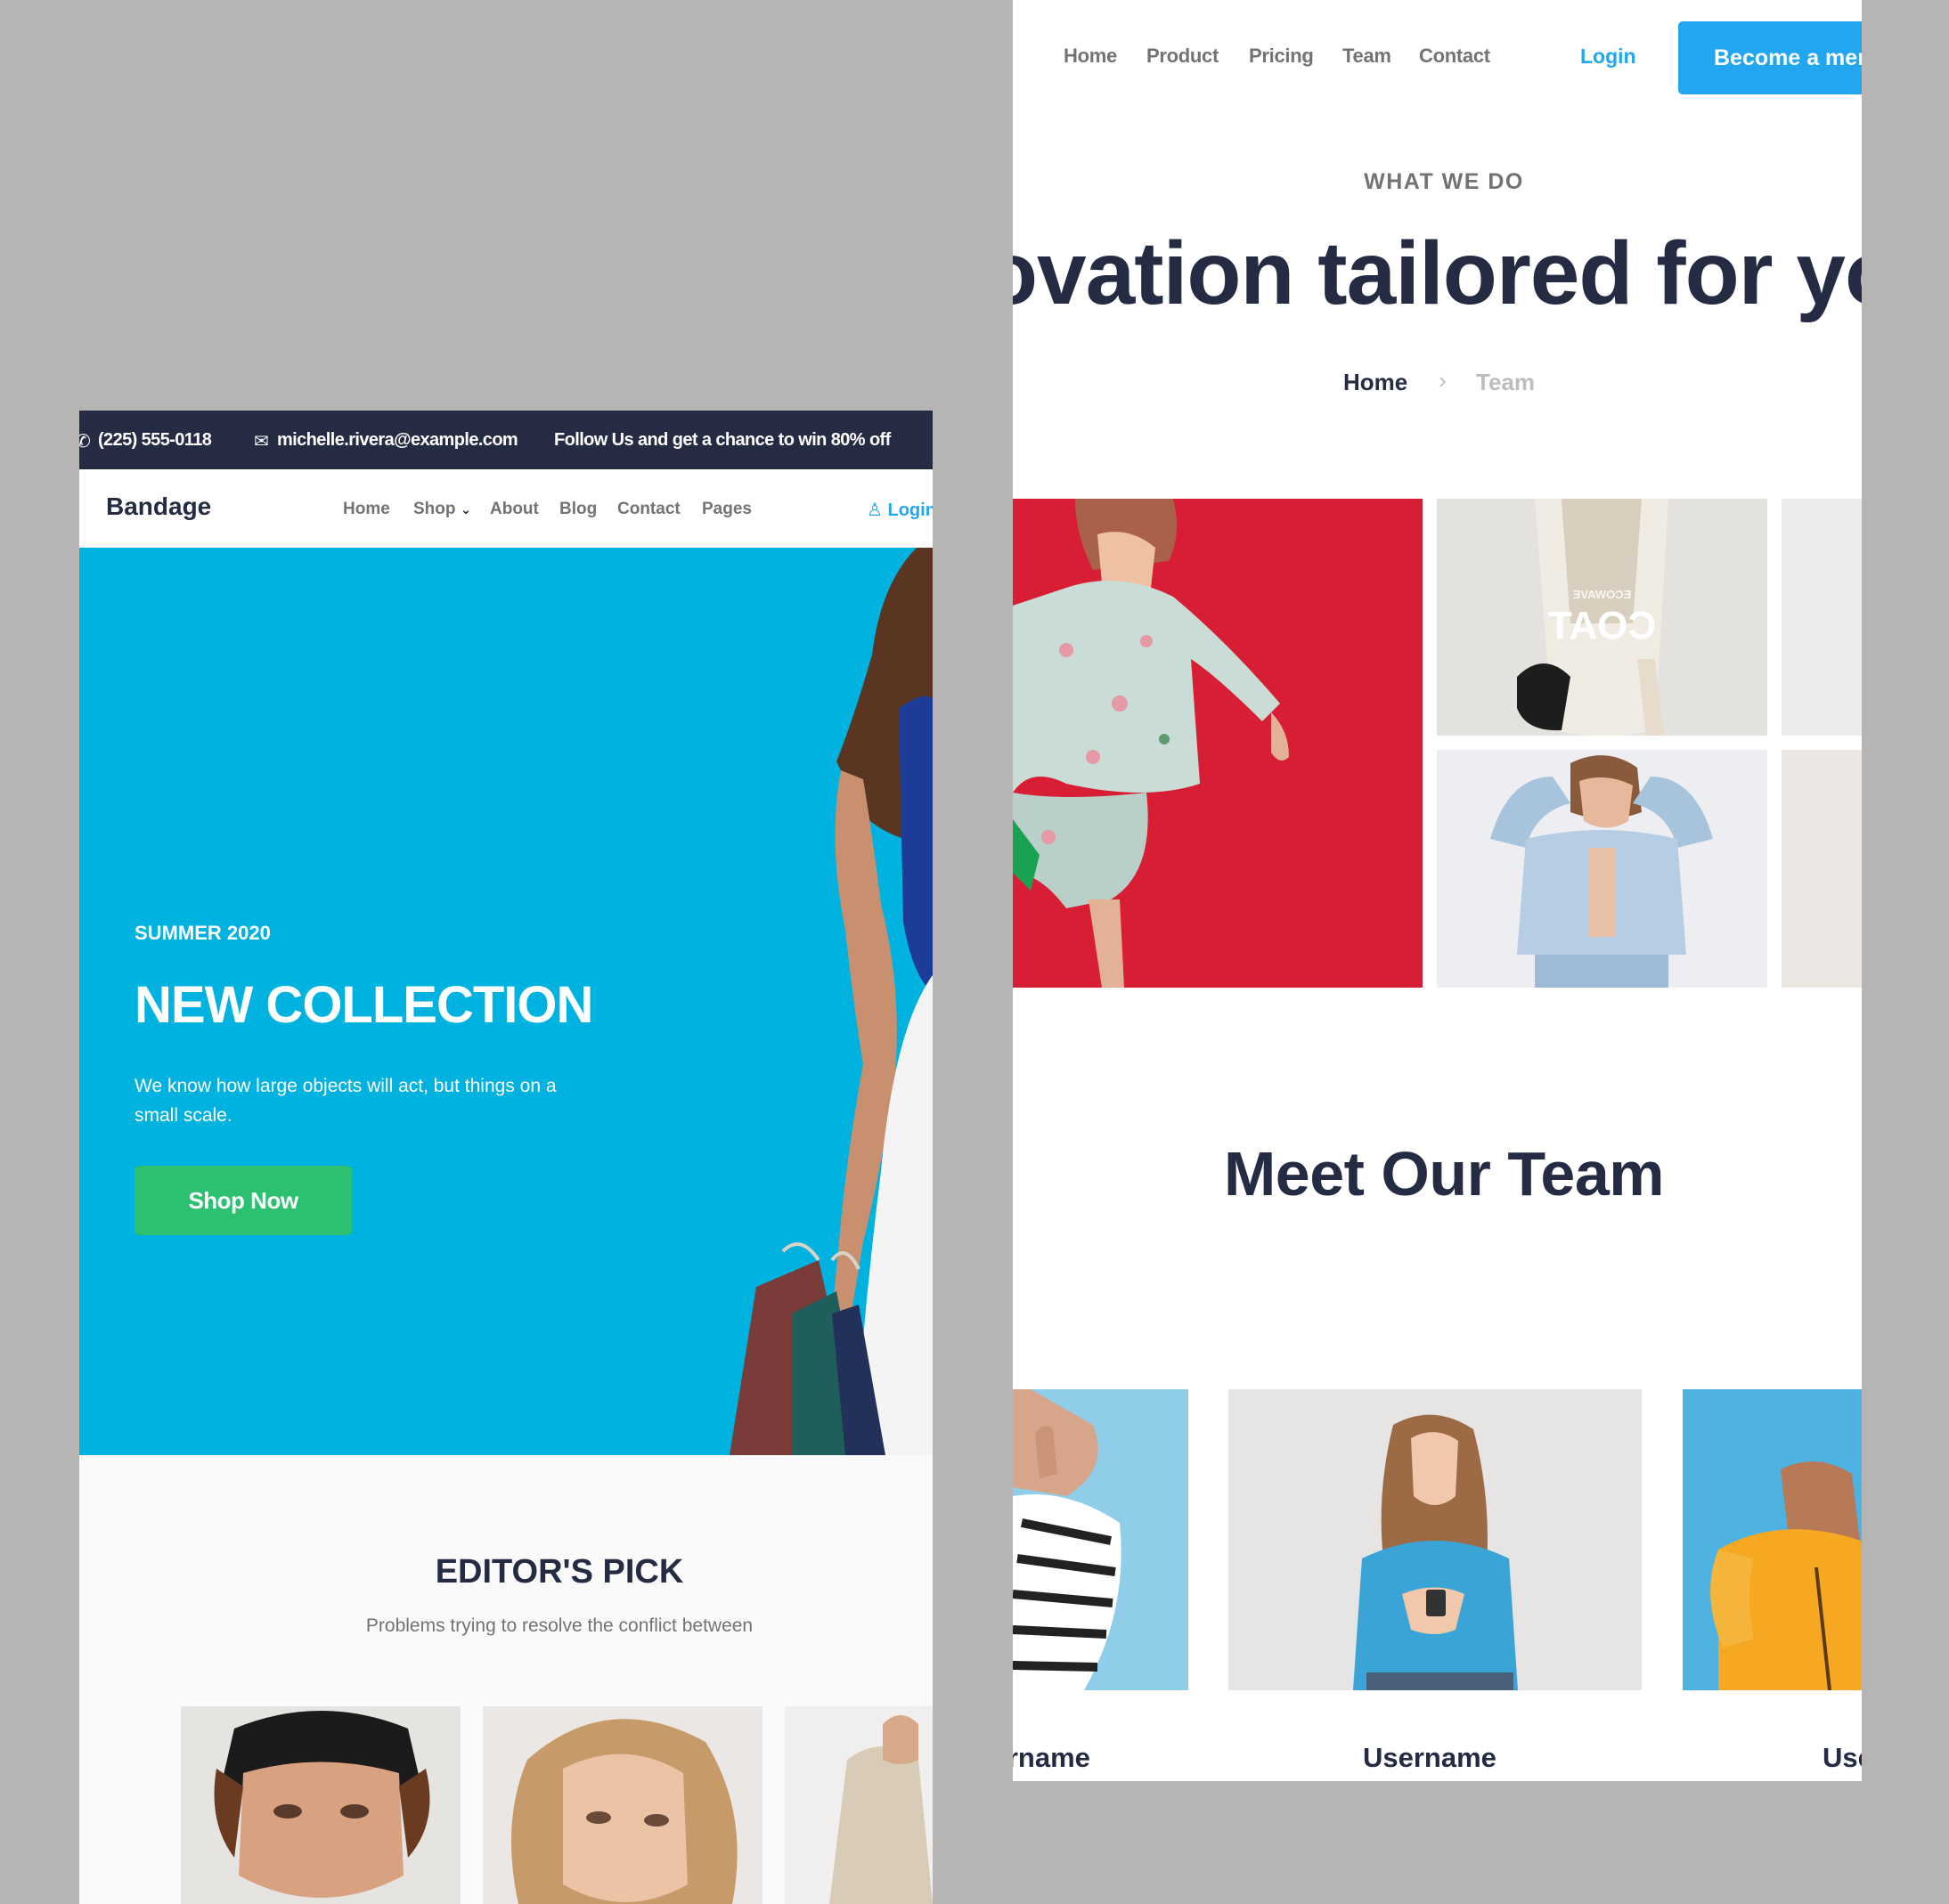 The width and height of the screenshot is (1949, 1904). Describe the element at coordinates (1444, 1173) in the screenshot. I see `team-section-title: Meet Our Team` at that location.